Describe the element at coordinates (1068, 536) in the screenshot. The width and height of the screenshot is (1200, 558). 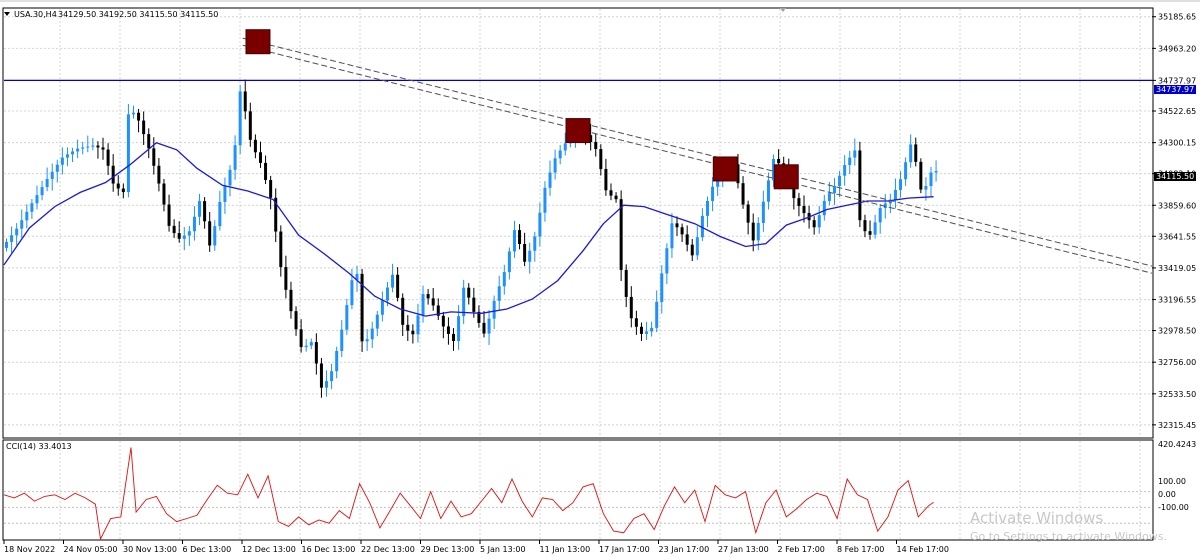
I see `activation-watermark-subtitle: Go to Settings to activate Windows.` at that location.